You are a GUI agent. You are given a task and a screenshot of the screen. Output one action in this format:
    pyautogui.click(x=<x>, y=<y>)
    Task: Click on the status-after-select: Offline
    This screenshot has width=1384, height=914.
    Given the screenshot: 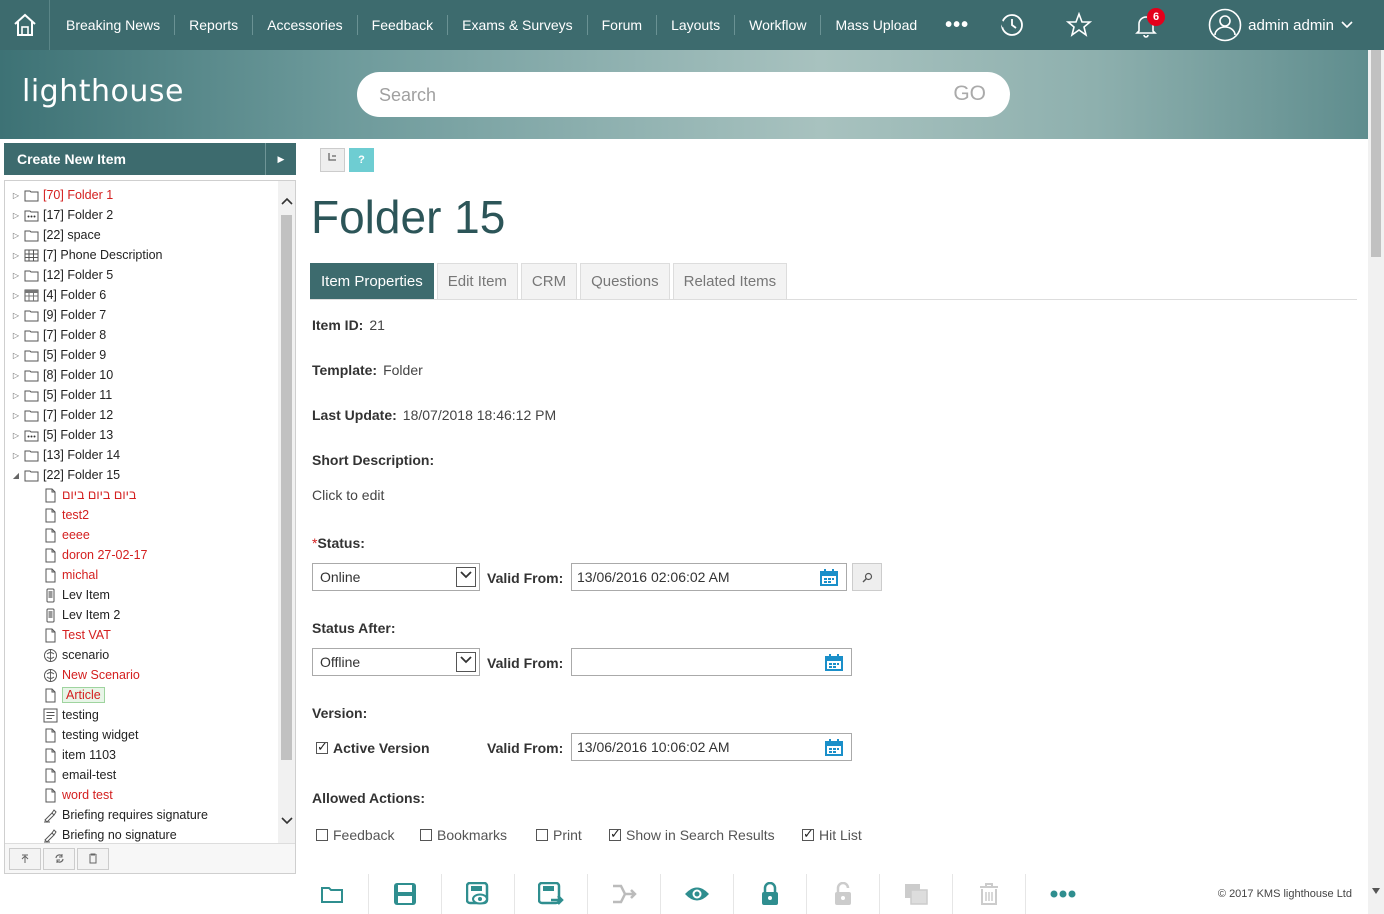 What is the action you would take?
    pyautogui.click(x=396, y=662)
    